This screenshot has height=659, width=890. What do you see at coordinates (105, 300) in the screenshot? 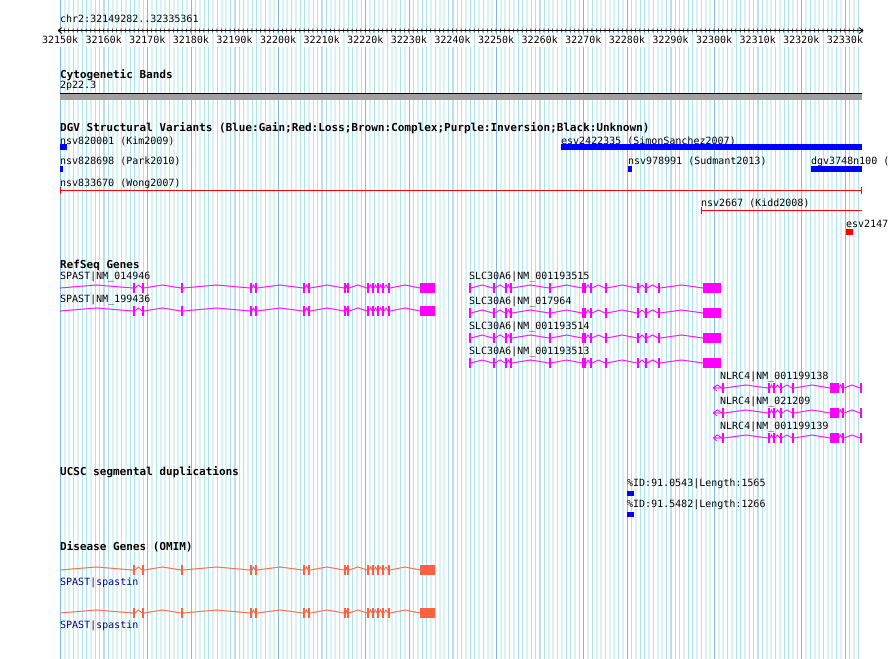
I see `gene-label: SPAST|NM_199436` at bounding box center [105, 300].